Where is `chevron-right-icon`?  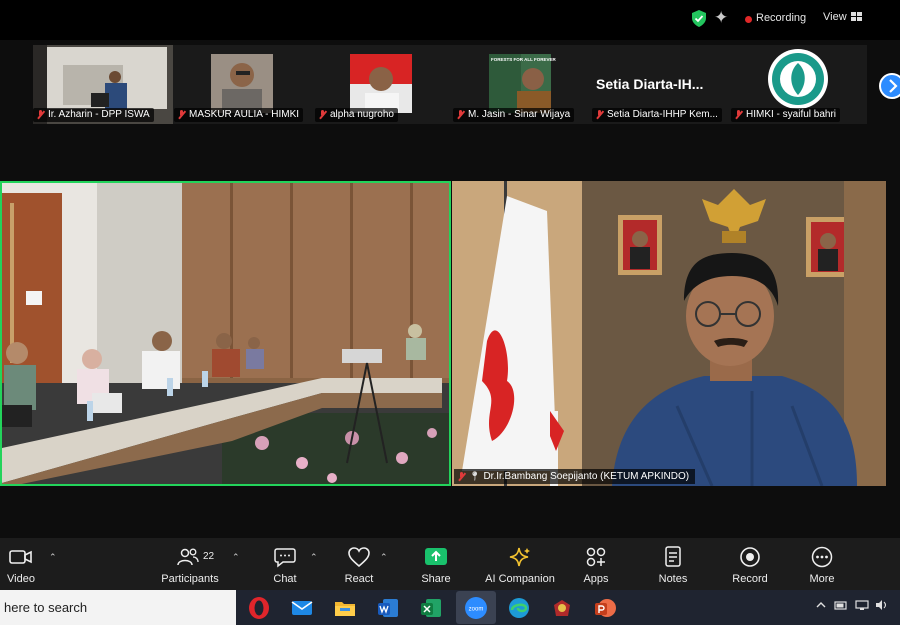
chevron-right-icon is located at coordinates (893, 86).